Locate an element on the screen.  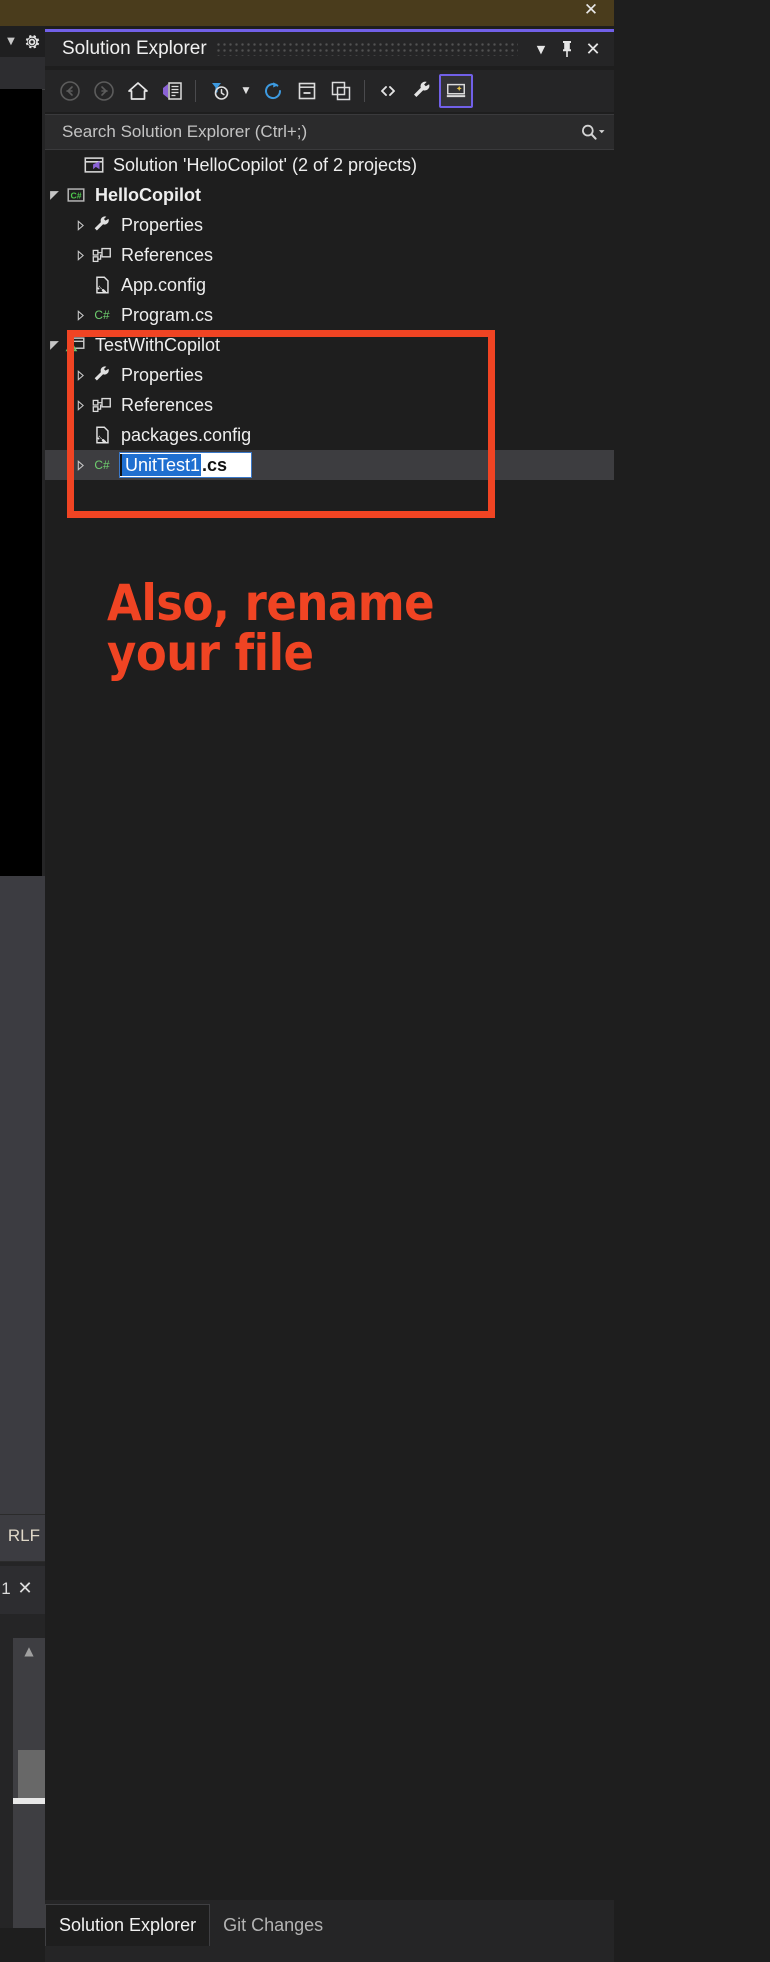
tab-solution-explorer-label: Solution Explorer is located at coordinates (128, 1925).